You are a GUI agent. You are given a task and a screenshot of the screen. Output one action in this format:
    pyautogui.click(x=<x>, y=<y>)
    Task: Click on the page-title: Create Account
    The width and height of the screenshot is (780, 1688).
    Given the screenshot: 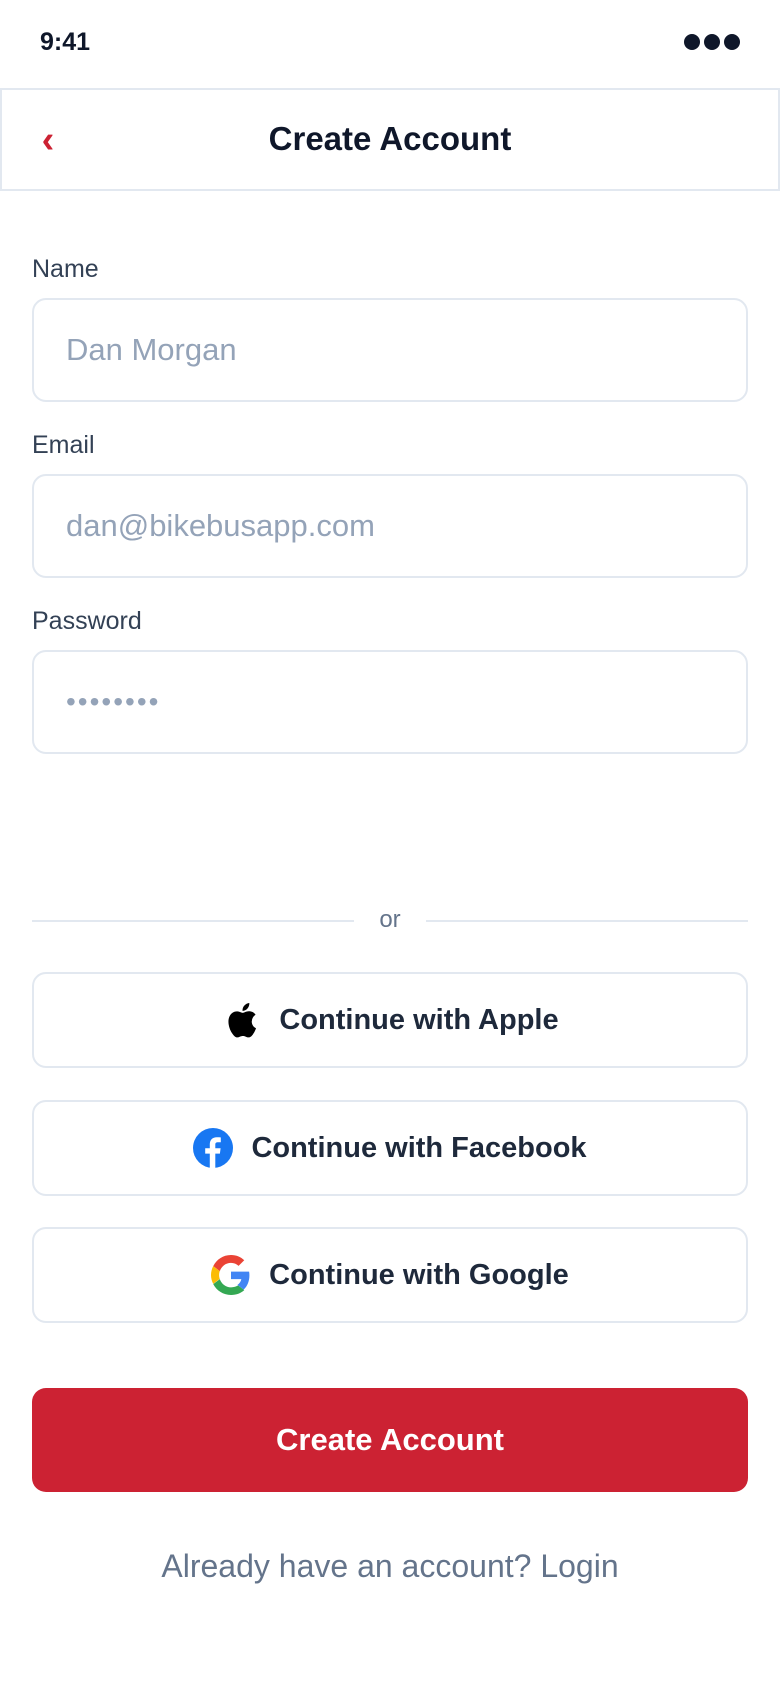 What is the action you would take?
    pyautogui.click(x=390, y=138)
    